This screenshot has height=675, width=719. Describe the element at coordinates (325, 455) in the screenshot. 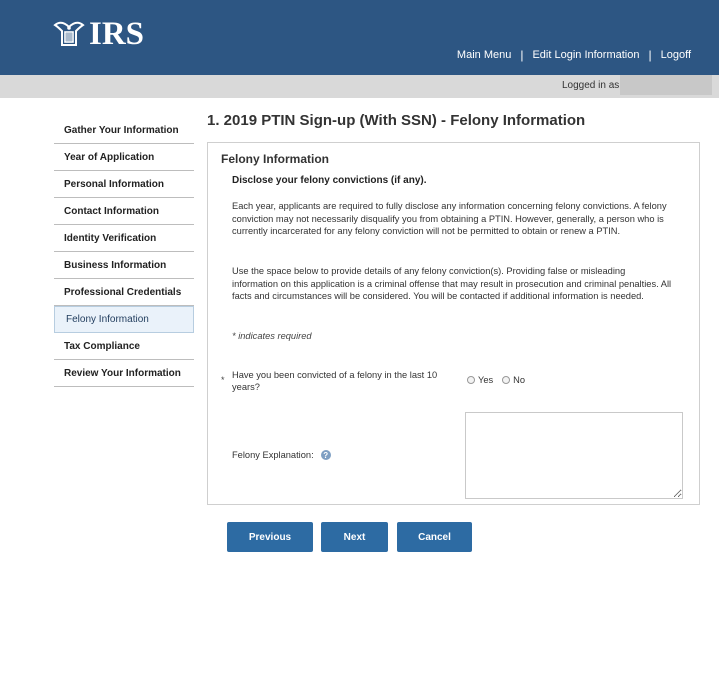

I see `help-icon: ?` at that location.